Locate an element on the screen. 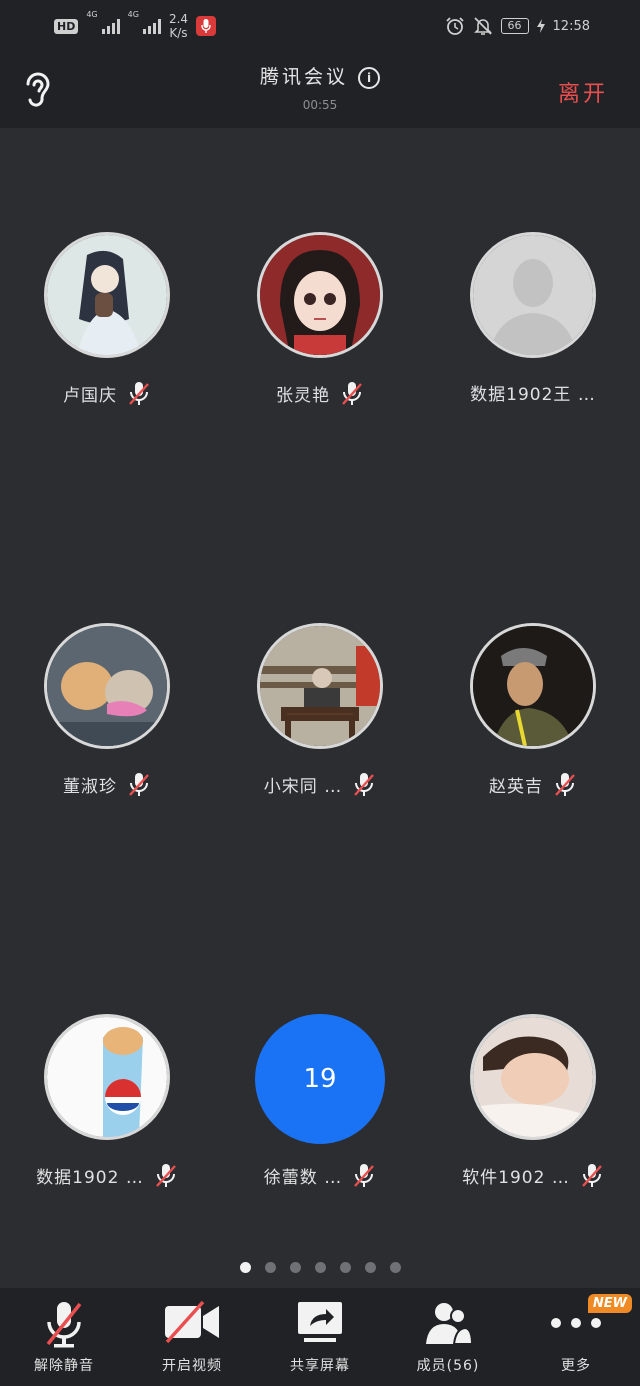  page-indicator is located at coordinates (320, 1267).